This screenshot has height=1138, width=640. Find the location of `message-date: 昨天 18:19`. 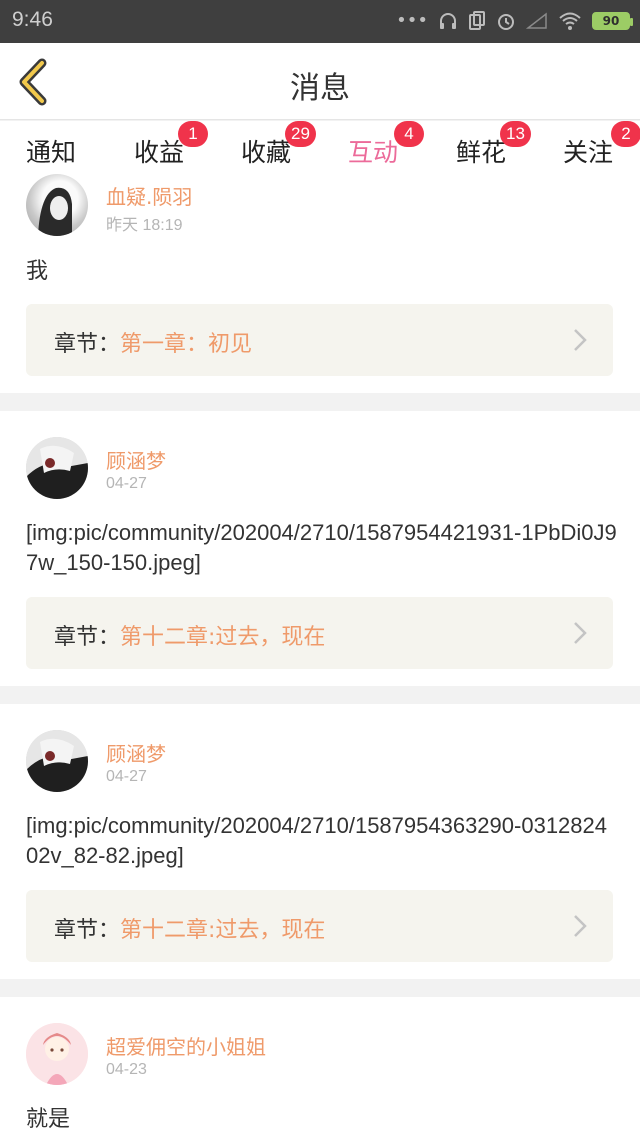

message-date: 昨天 18:19 is located at coordinates (144, 225).